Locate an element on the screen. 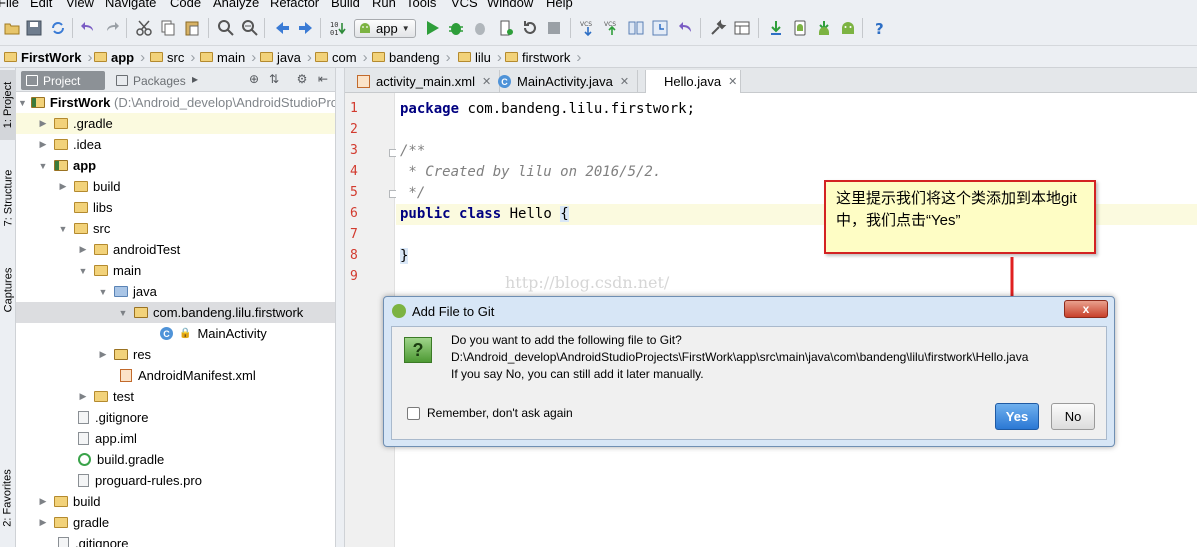  find-icon is located at coordinates (226, 28).